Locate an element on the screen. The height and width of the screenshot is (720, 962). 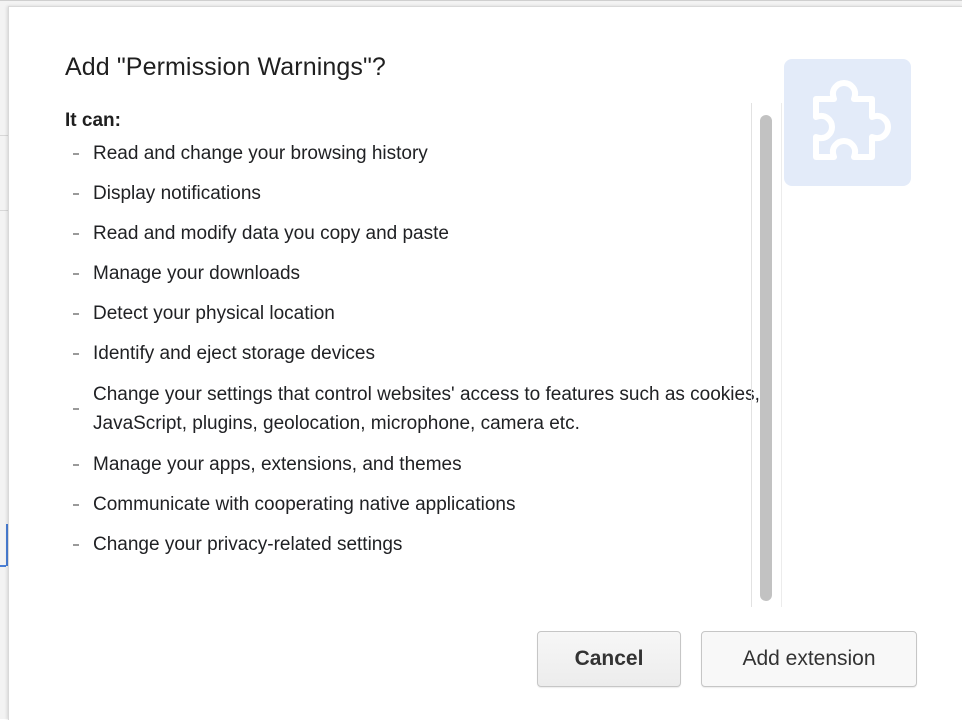
permission-text: Detect your physical location is located at coordinates (214, 313).